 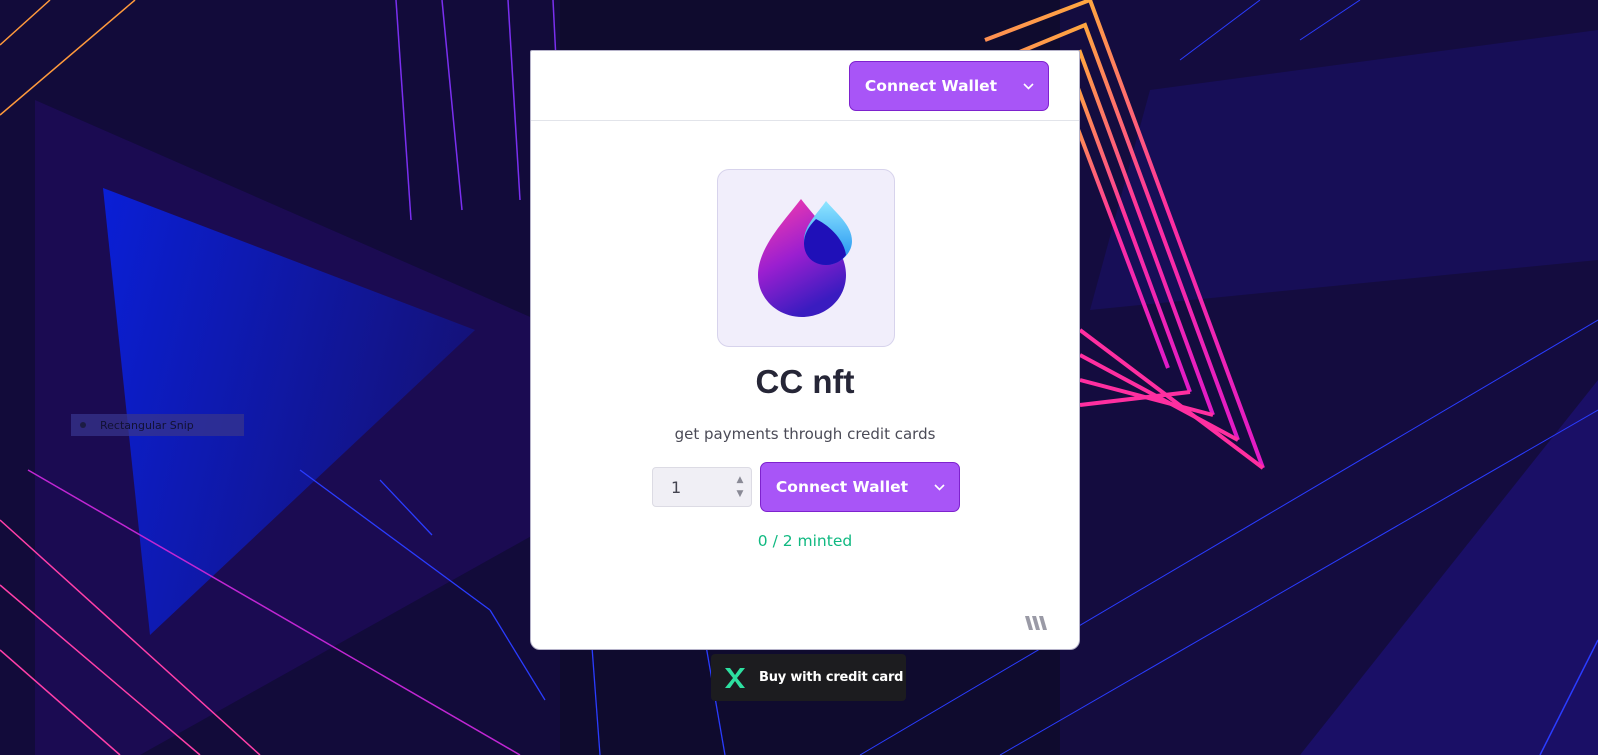 I want to click on snip-tooltip: Rectangular Snip, so click(x=157, y=425).